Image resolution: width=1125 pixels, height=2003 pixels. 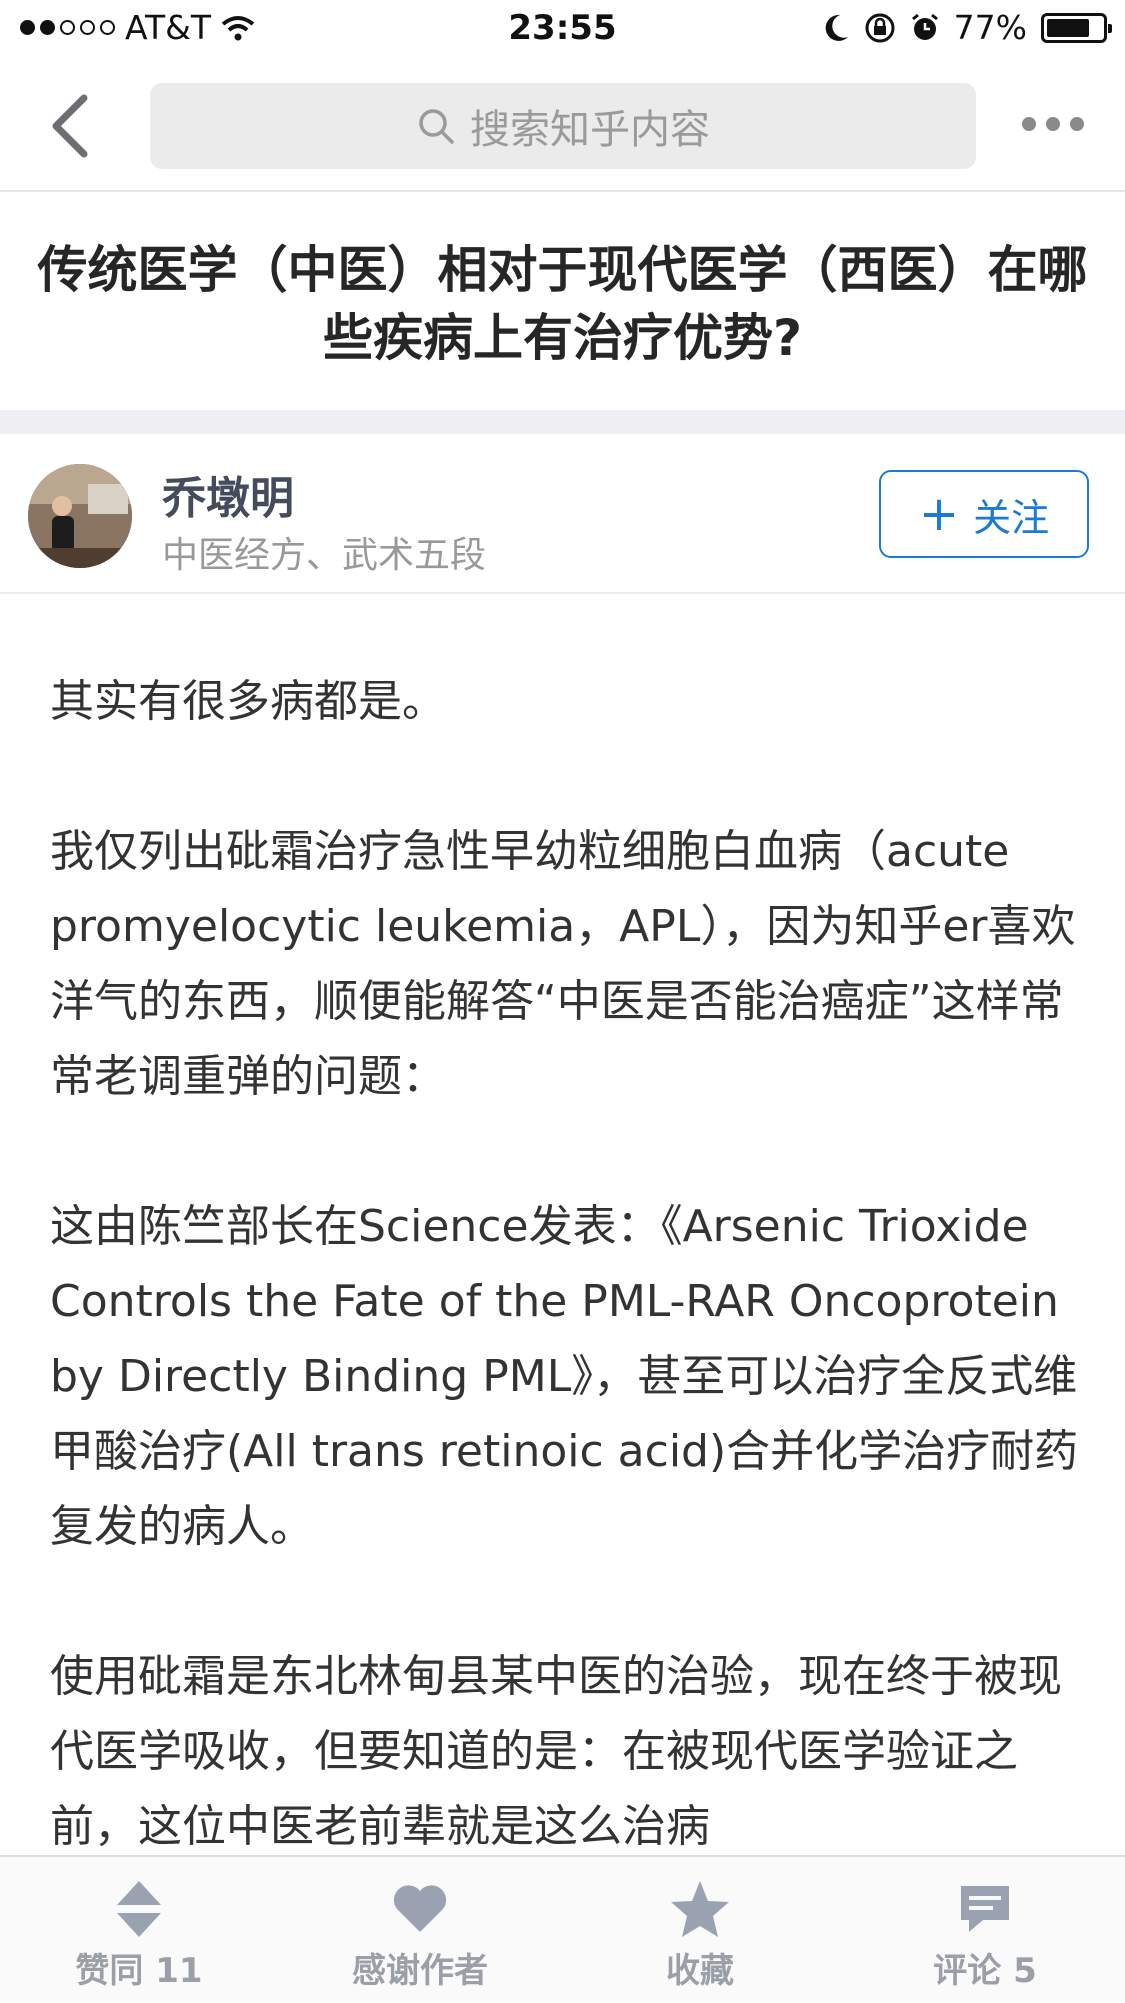 I want to click on author-divider, so click(x=562, y=593).